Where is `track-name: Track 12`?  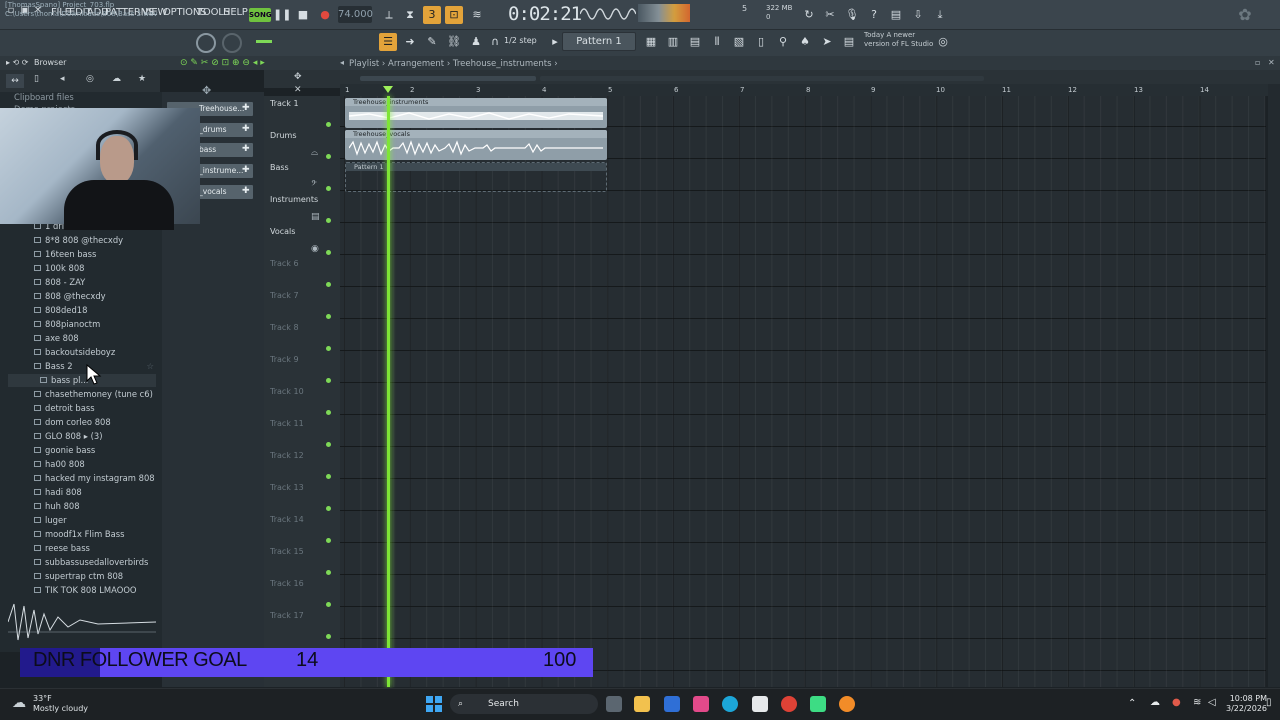 track-name: Track 12 is located at coordinates (287, 455).